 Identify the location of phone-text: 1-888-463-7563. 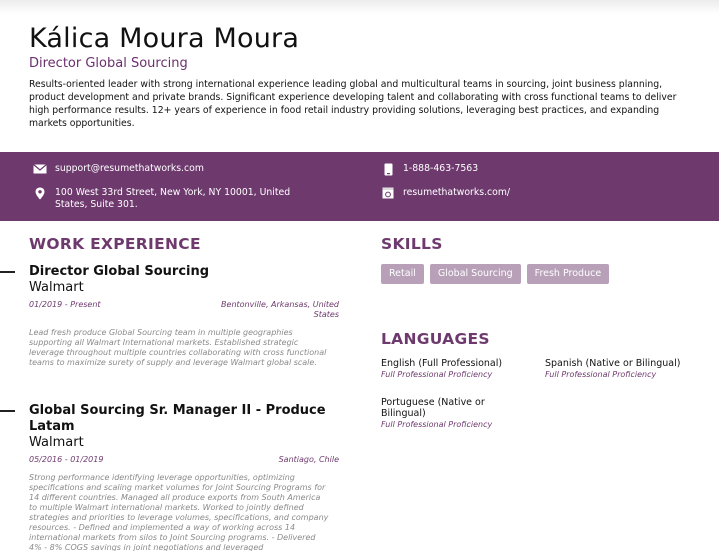
(441, 168).